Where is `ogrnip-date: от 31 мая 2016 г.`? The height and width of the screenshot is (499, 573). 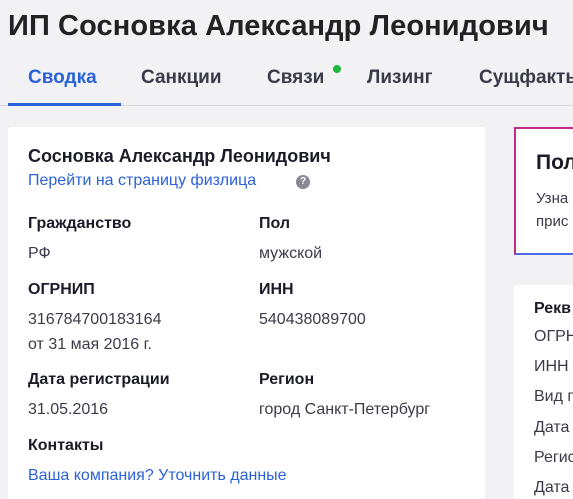 ogrnip-date: от 31 мая 2016 г. is located at coordinates (90, 344).